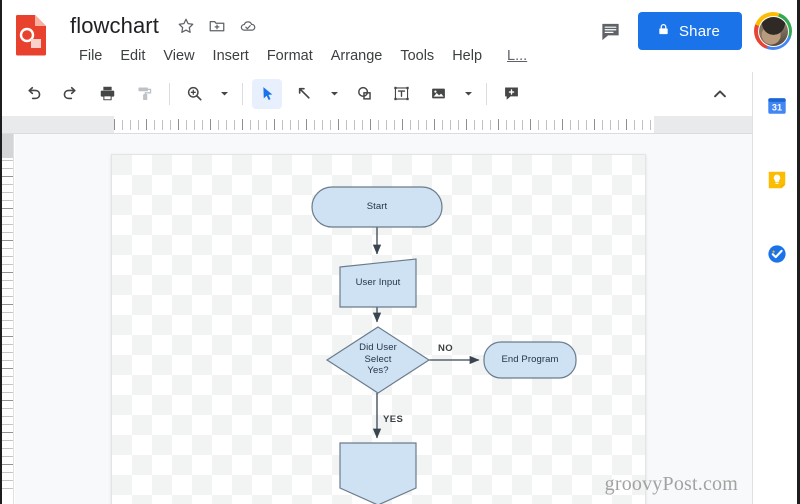  Describe the element at coordinates (467, 56) in the screenshot. I see `menu-item-help: Help` at that location.